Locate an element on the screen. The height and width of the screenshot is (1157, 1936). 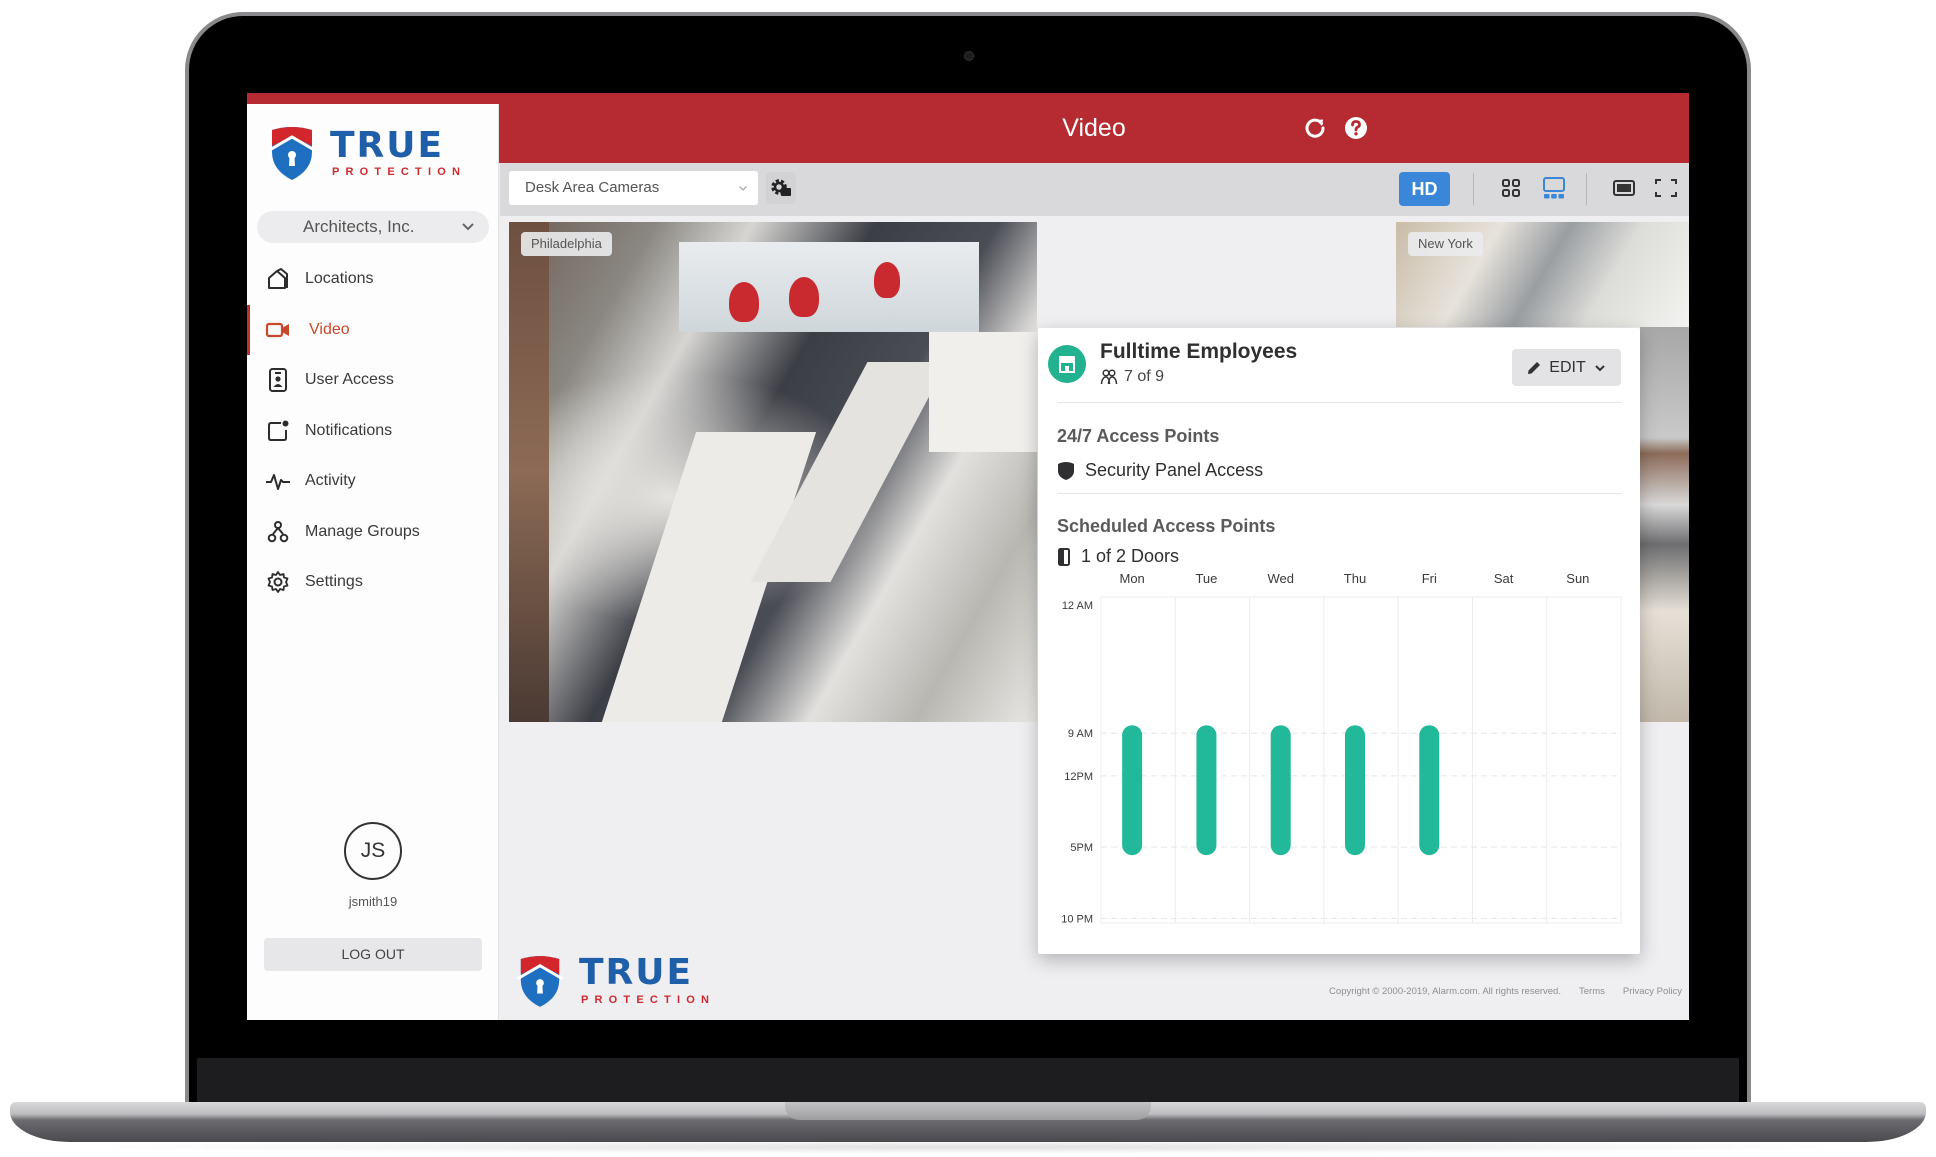
brick-wall is located at coordinates (529, 472).